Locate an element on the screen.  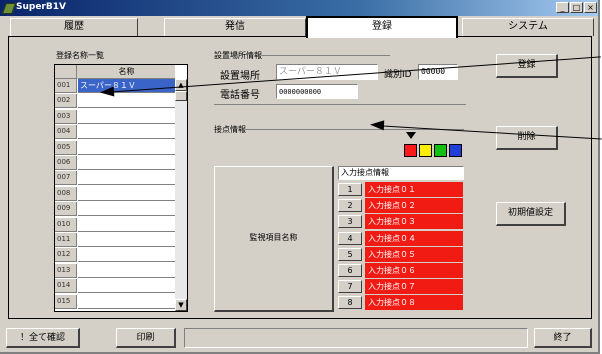
list-item-number: 001 is located at coordinates (66, 86).